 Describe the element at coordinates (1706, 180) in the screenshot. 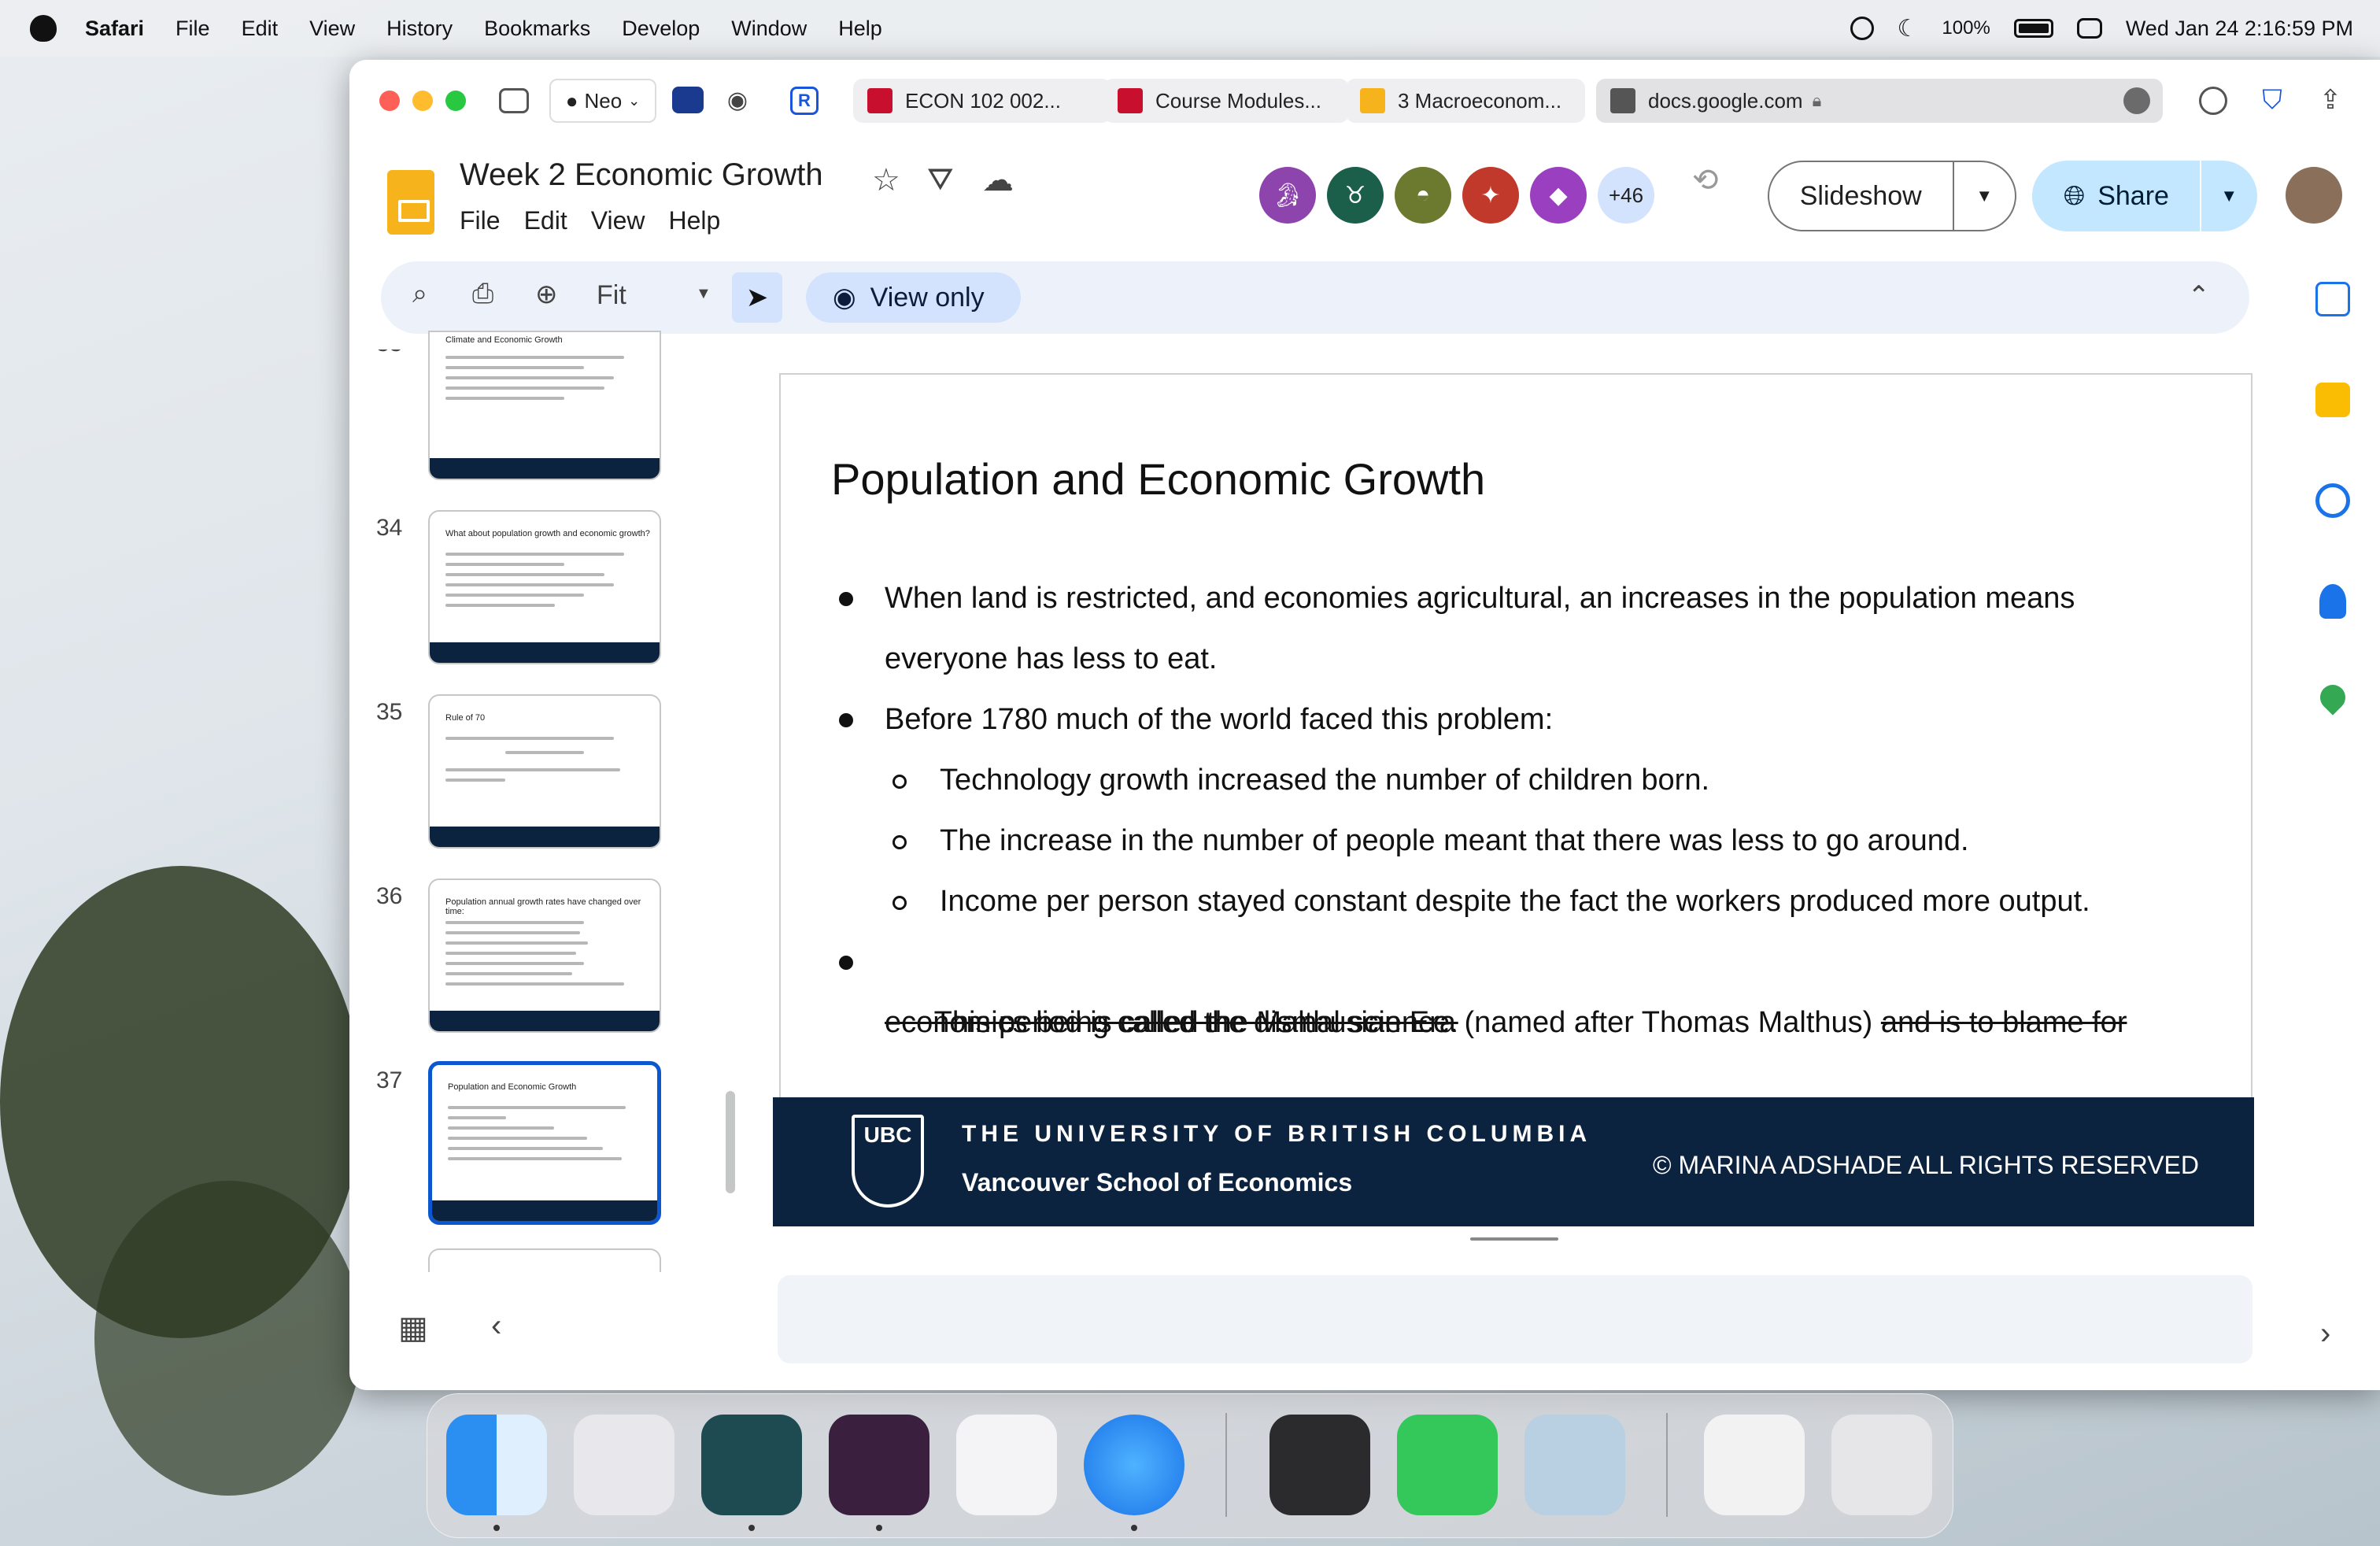

I see `version-history-icon: ⟲` at that location.